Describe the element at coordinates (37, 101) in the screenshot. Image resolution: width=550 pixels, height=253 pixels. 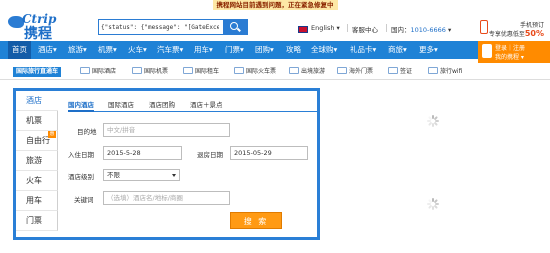
I see `vtab-hotel: 酒店` at that location.